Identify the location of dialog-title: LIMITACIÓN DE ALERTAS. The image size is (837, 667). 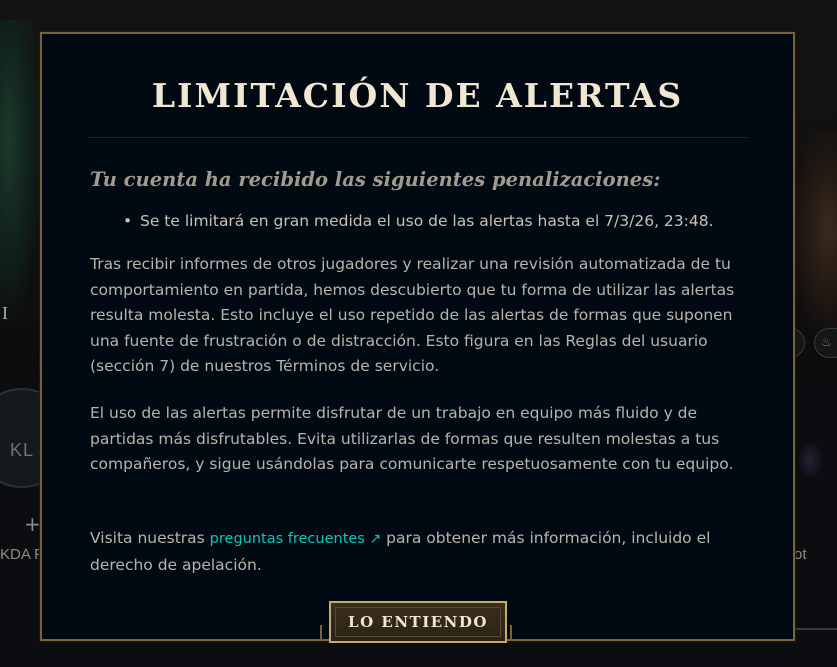
(417, 95).